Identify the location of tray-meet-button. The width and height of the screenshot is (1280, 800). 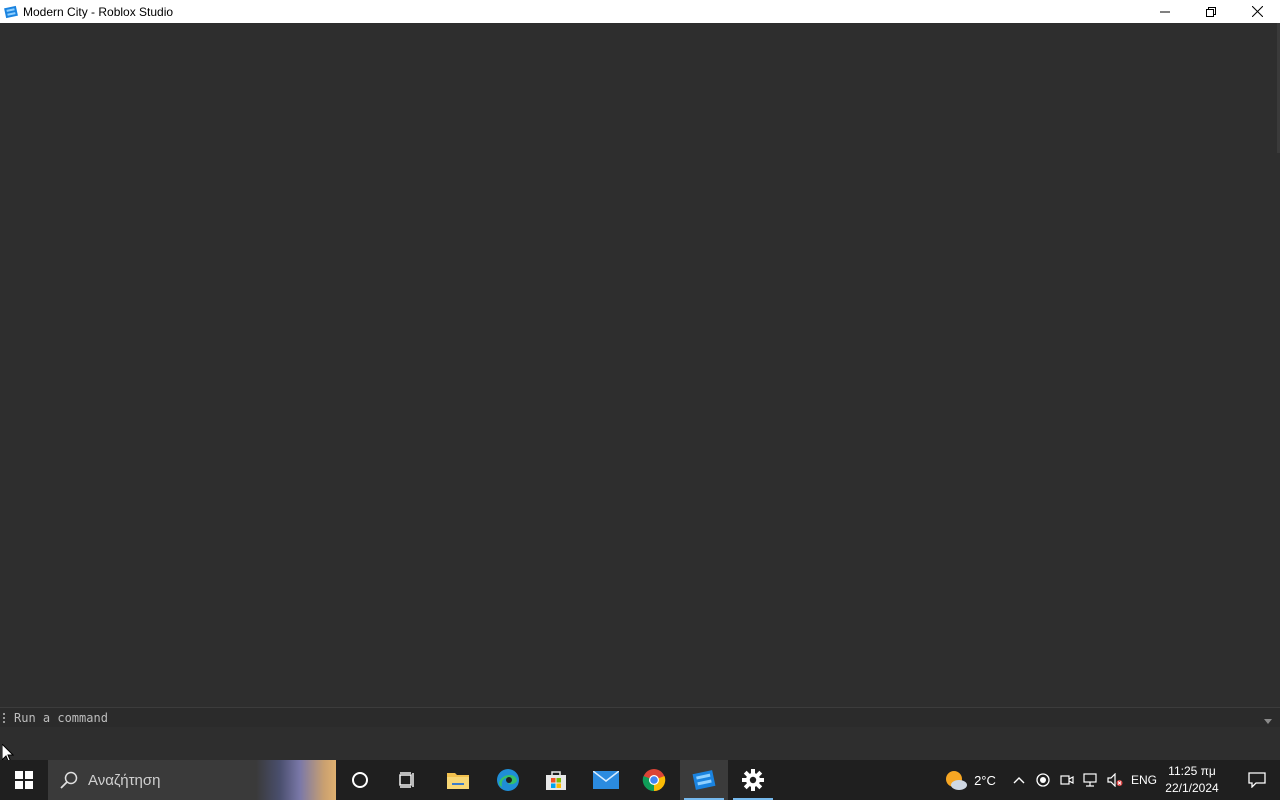
(1067, 780).